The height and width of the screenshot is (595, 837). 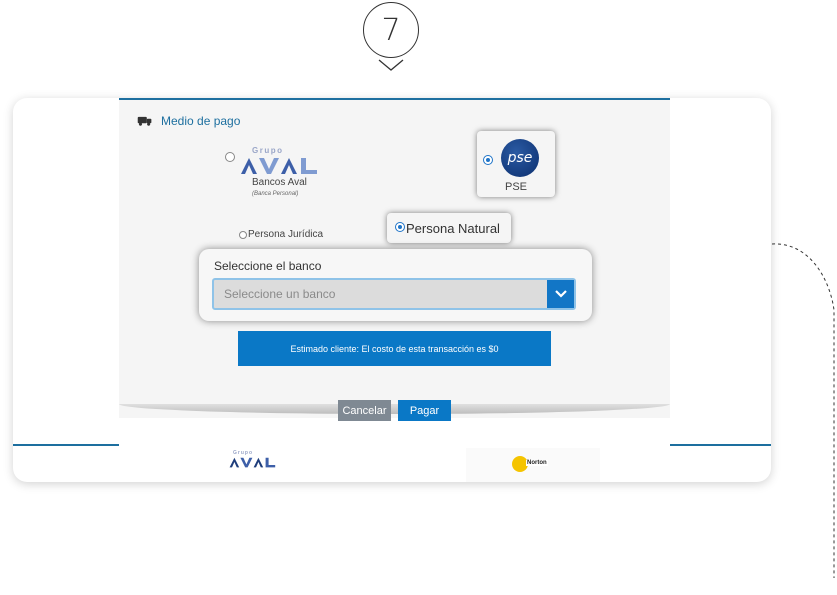 I want to click on persona-juridica-option: Persona Jurídica, so click(x=281, y=234).